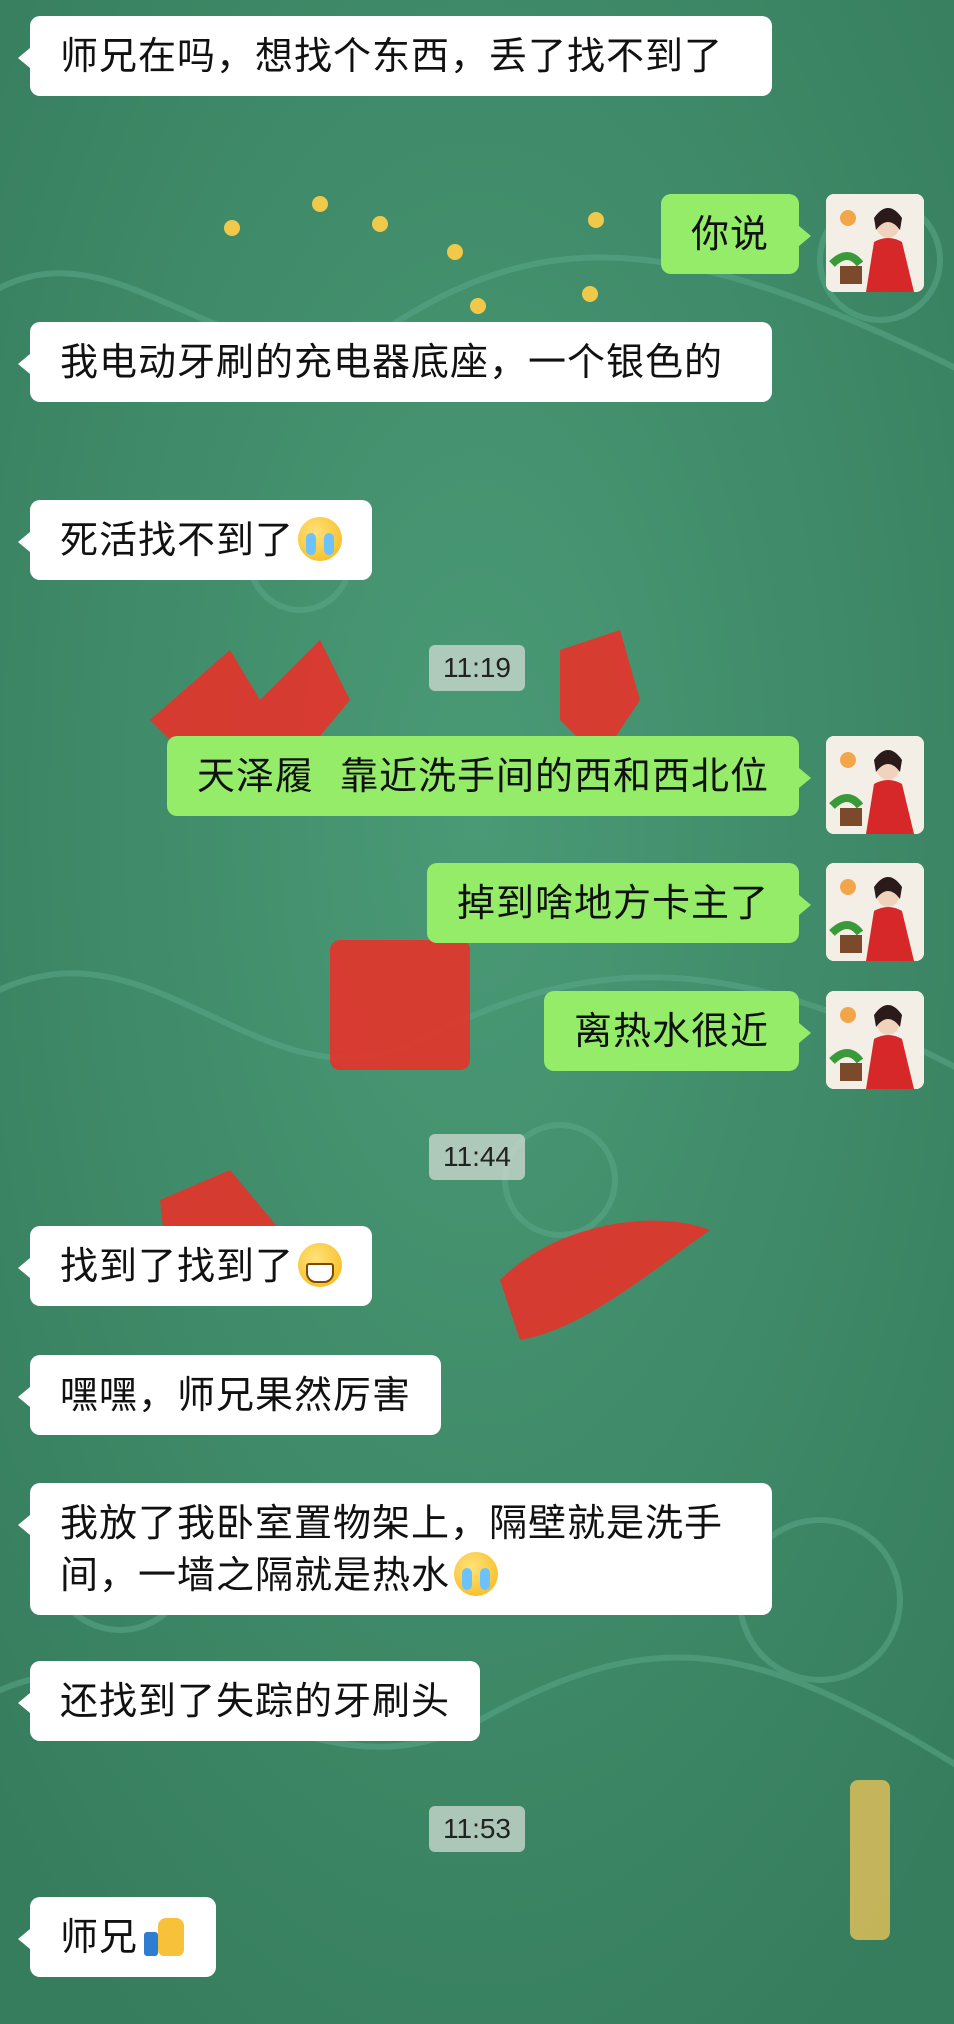  Describe the element at coordinates (392, 1549) in the screenshot. I see `message-text: 我放了我卧室置物架上，隔壁就是洗手间，一墙之隔就是热水` at that location.